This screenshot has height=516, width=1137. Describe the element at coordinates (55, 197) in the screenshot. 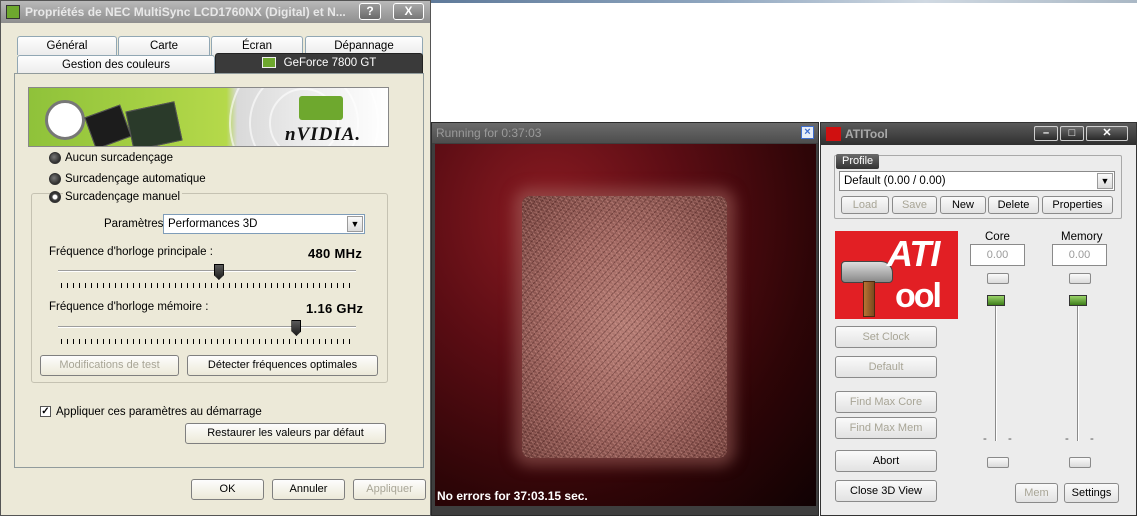

I see `radio-manual-overclock` at that location.